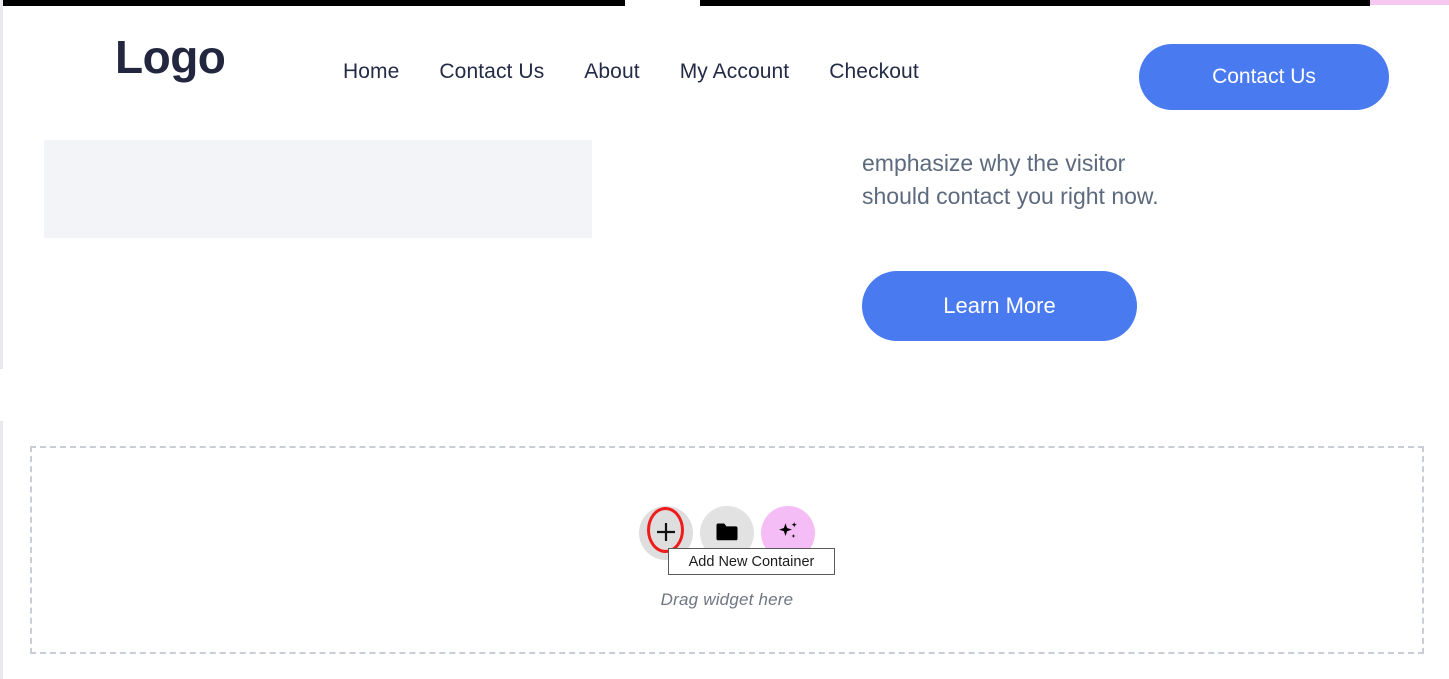 The width and height of the screenshot is (1449, 679). Describe the element at coordinates (1010, 196) in the screenshot. I see `hero-paragraph-line-2: should contact you right now.` at that location.